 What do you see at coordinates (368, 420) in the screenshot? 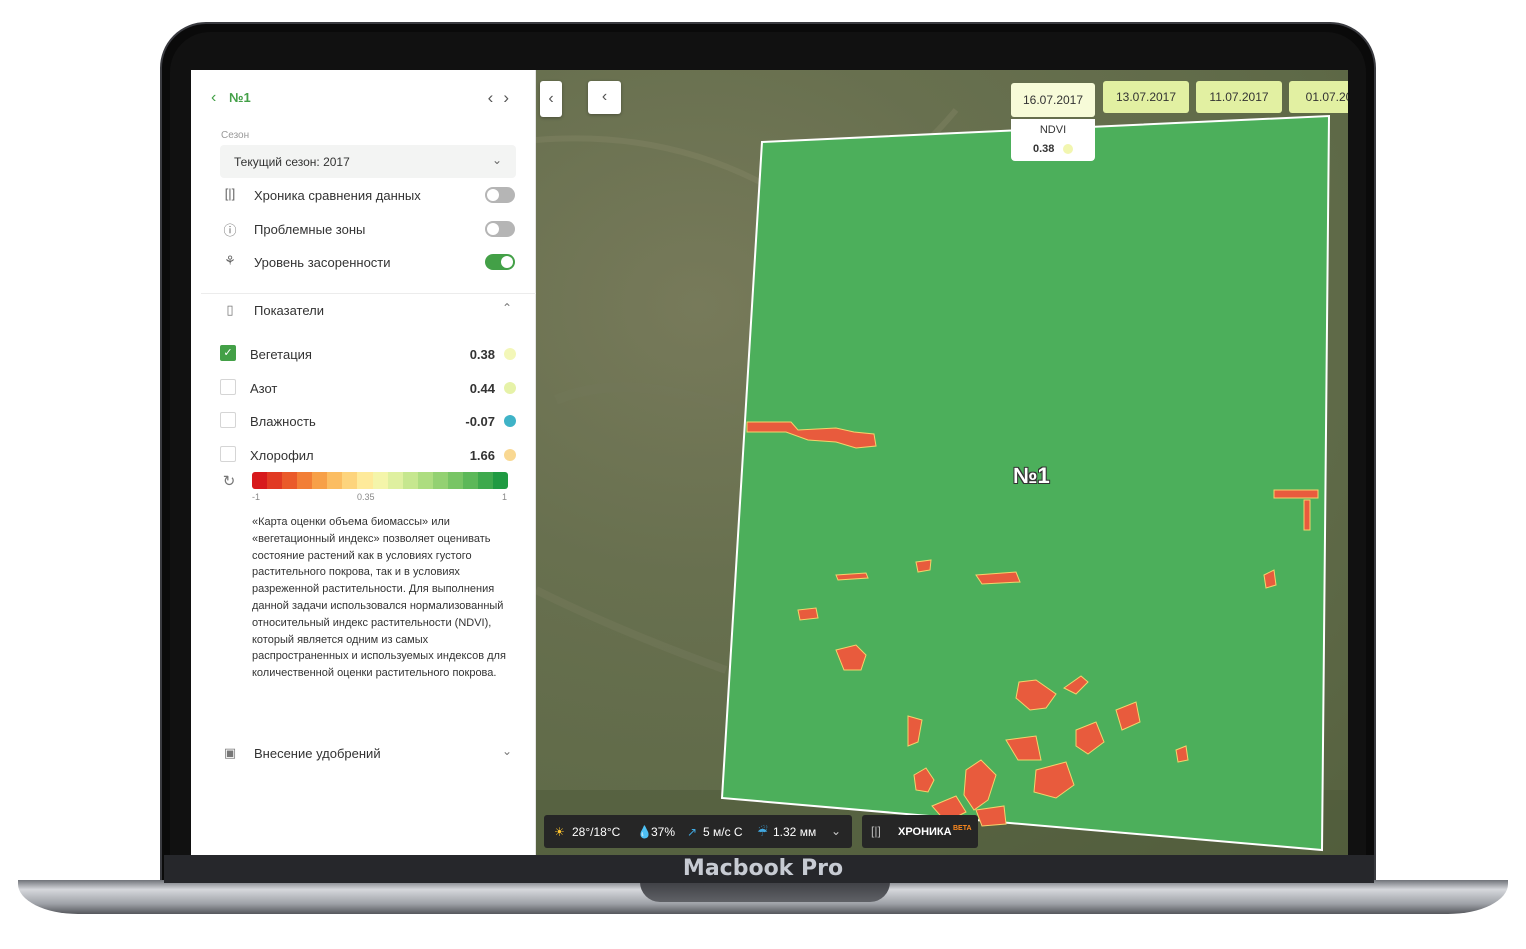
I see `indicator-row-moisture: Влажность -0.07` at bounding box center [368, 420].